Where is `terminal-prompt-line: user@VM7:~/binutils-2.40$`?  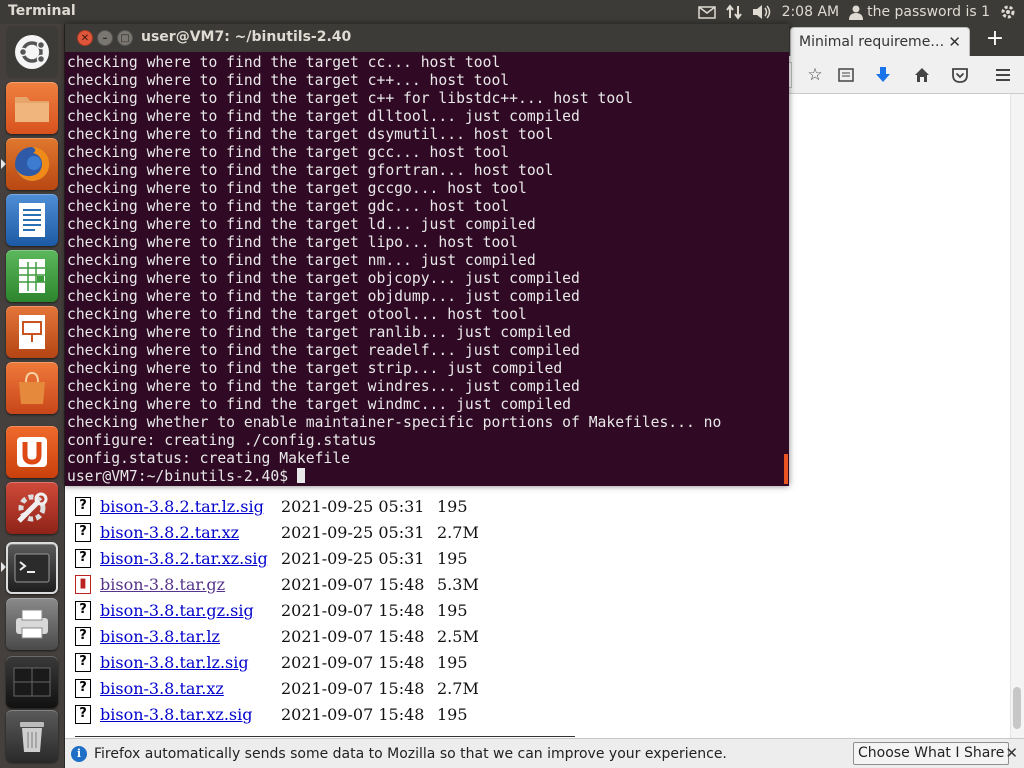
terminal-prompt-line: user@VM7:~/binutils-2.40$ is located at coordinates (425, 476).